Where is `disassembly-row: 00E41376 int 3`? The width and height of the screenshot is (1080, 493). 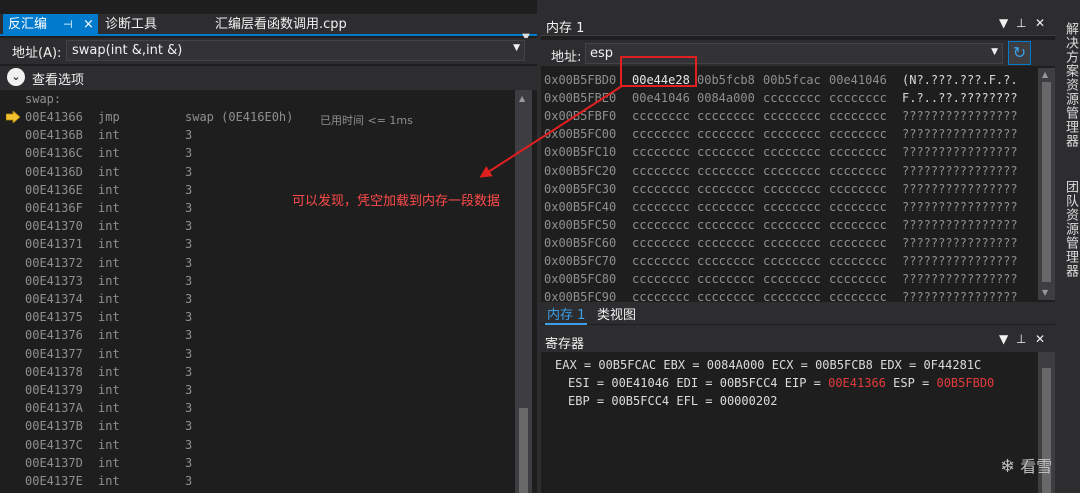
disassembly-row: 00E41376 int 3 is located at coordinates (257, 336).